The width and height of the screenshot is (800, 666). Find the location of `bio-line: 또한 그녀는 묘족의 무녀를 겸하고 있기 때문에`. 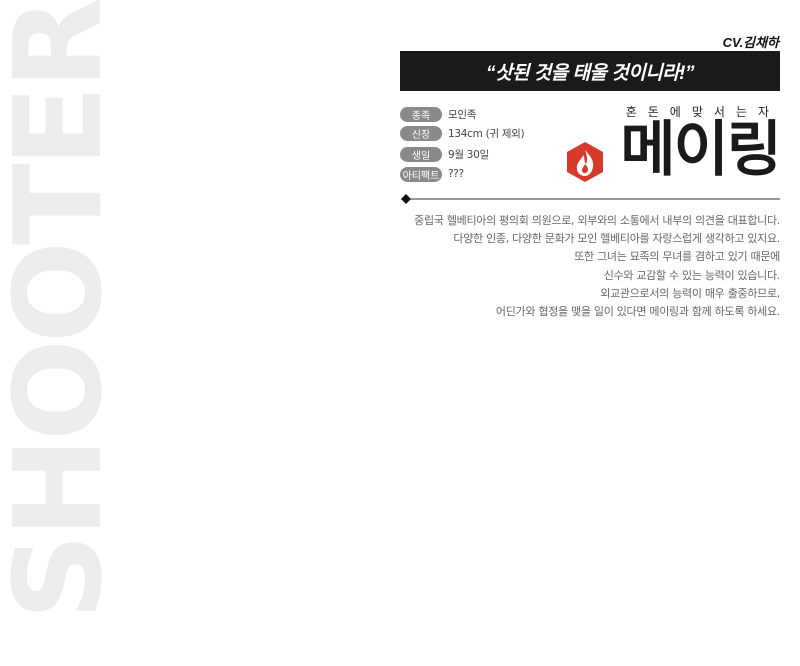

bio-line: 또한 그녀는 묘족의 무녀를 겸하고 있기 때문에 is located at coordinates (677, 257).